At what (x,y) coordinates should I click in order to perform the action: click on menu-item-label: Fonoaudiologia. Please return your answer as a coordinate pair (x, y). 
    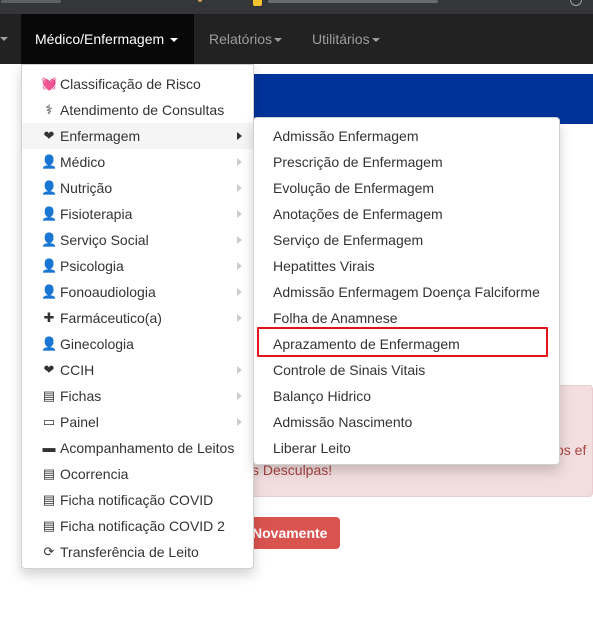
    Looking at the image, I should click on (108, 292).